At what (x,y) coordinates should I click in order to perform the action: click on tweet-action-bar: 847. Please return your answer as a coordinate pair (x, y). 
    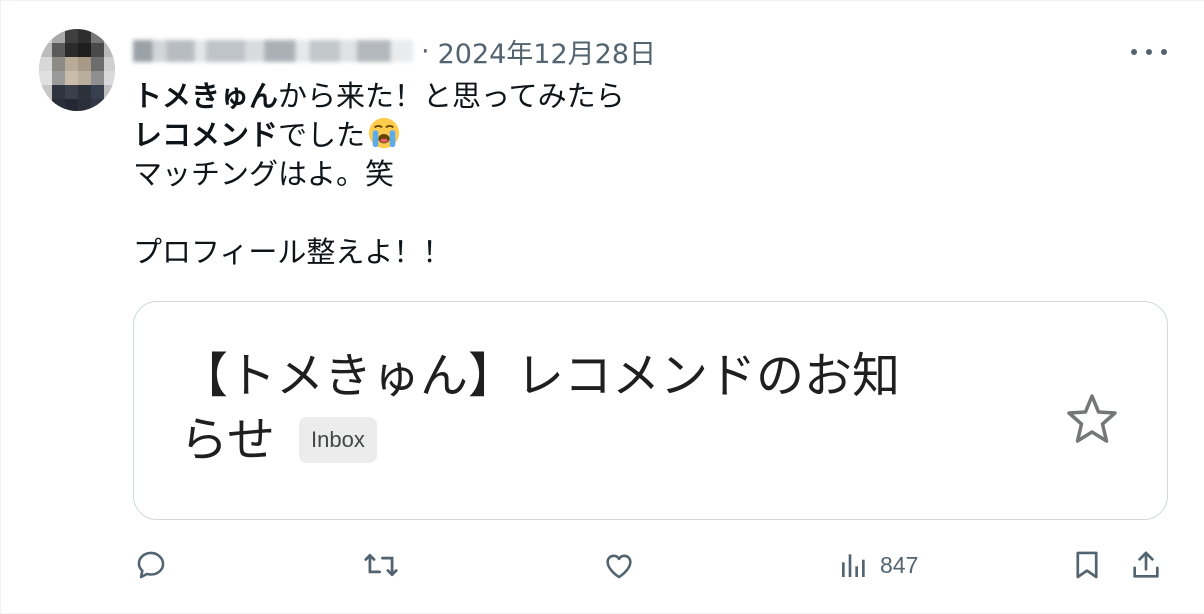
    Looking at the image, I should click on (602, 566).